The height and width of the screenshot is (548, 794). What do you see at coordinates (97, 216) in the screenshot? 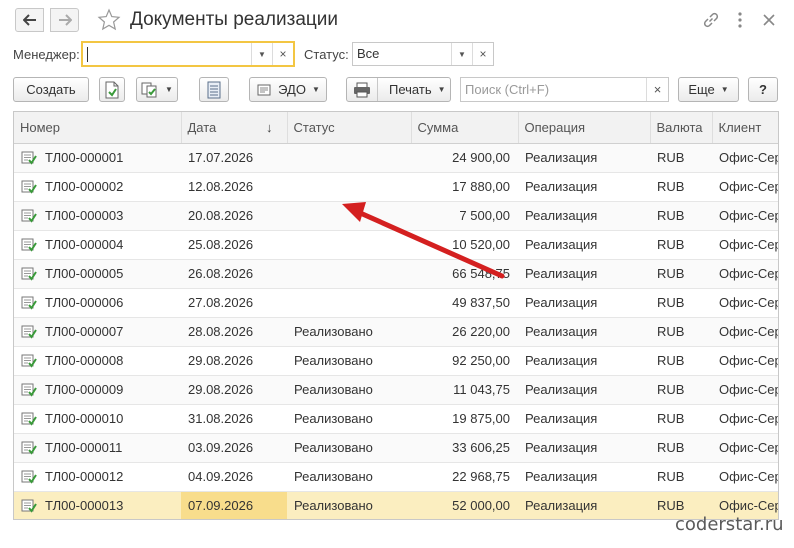
I see `cell-number: ТЛ00-000003` at bounding box center [97, 216].